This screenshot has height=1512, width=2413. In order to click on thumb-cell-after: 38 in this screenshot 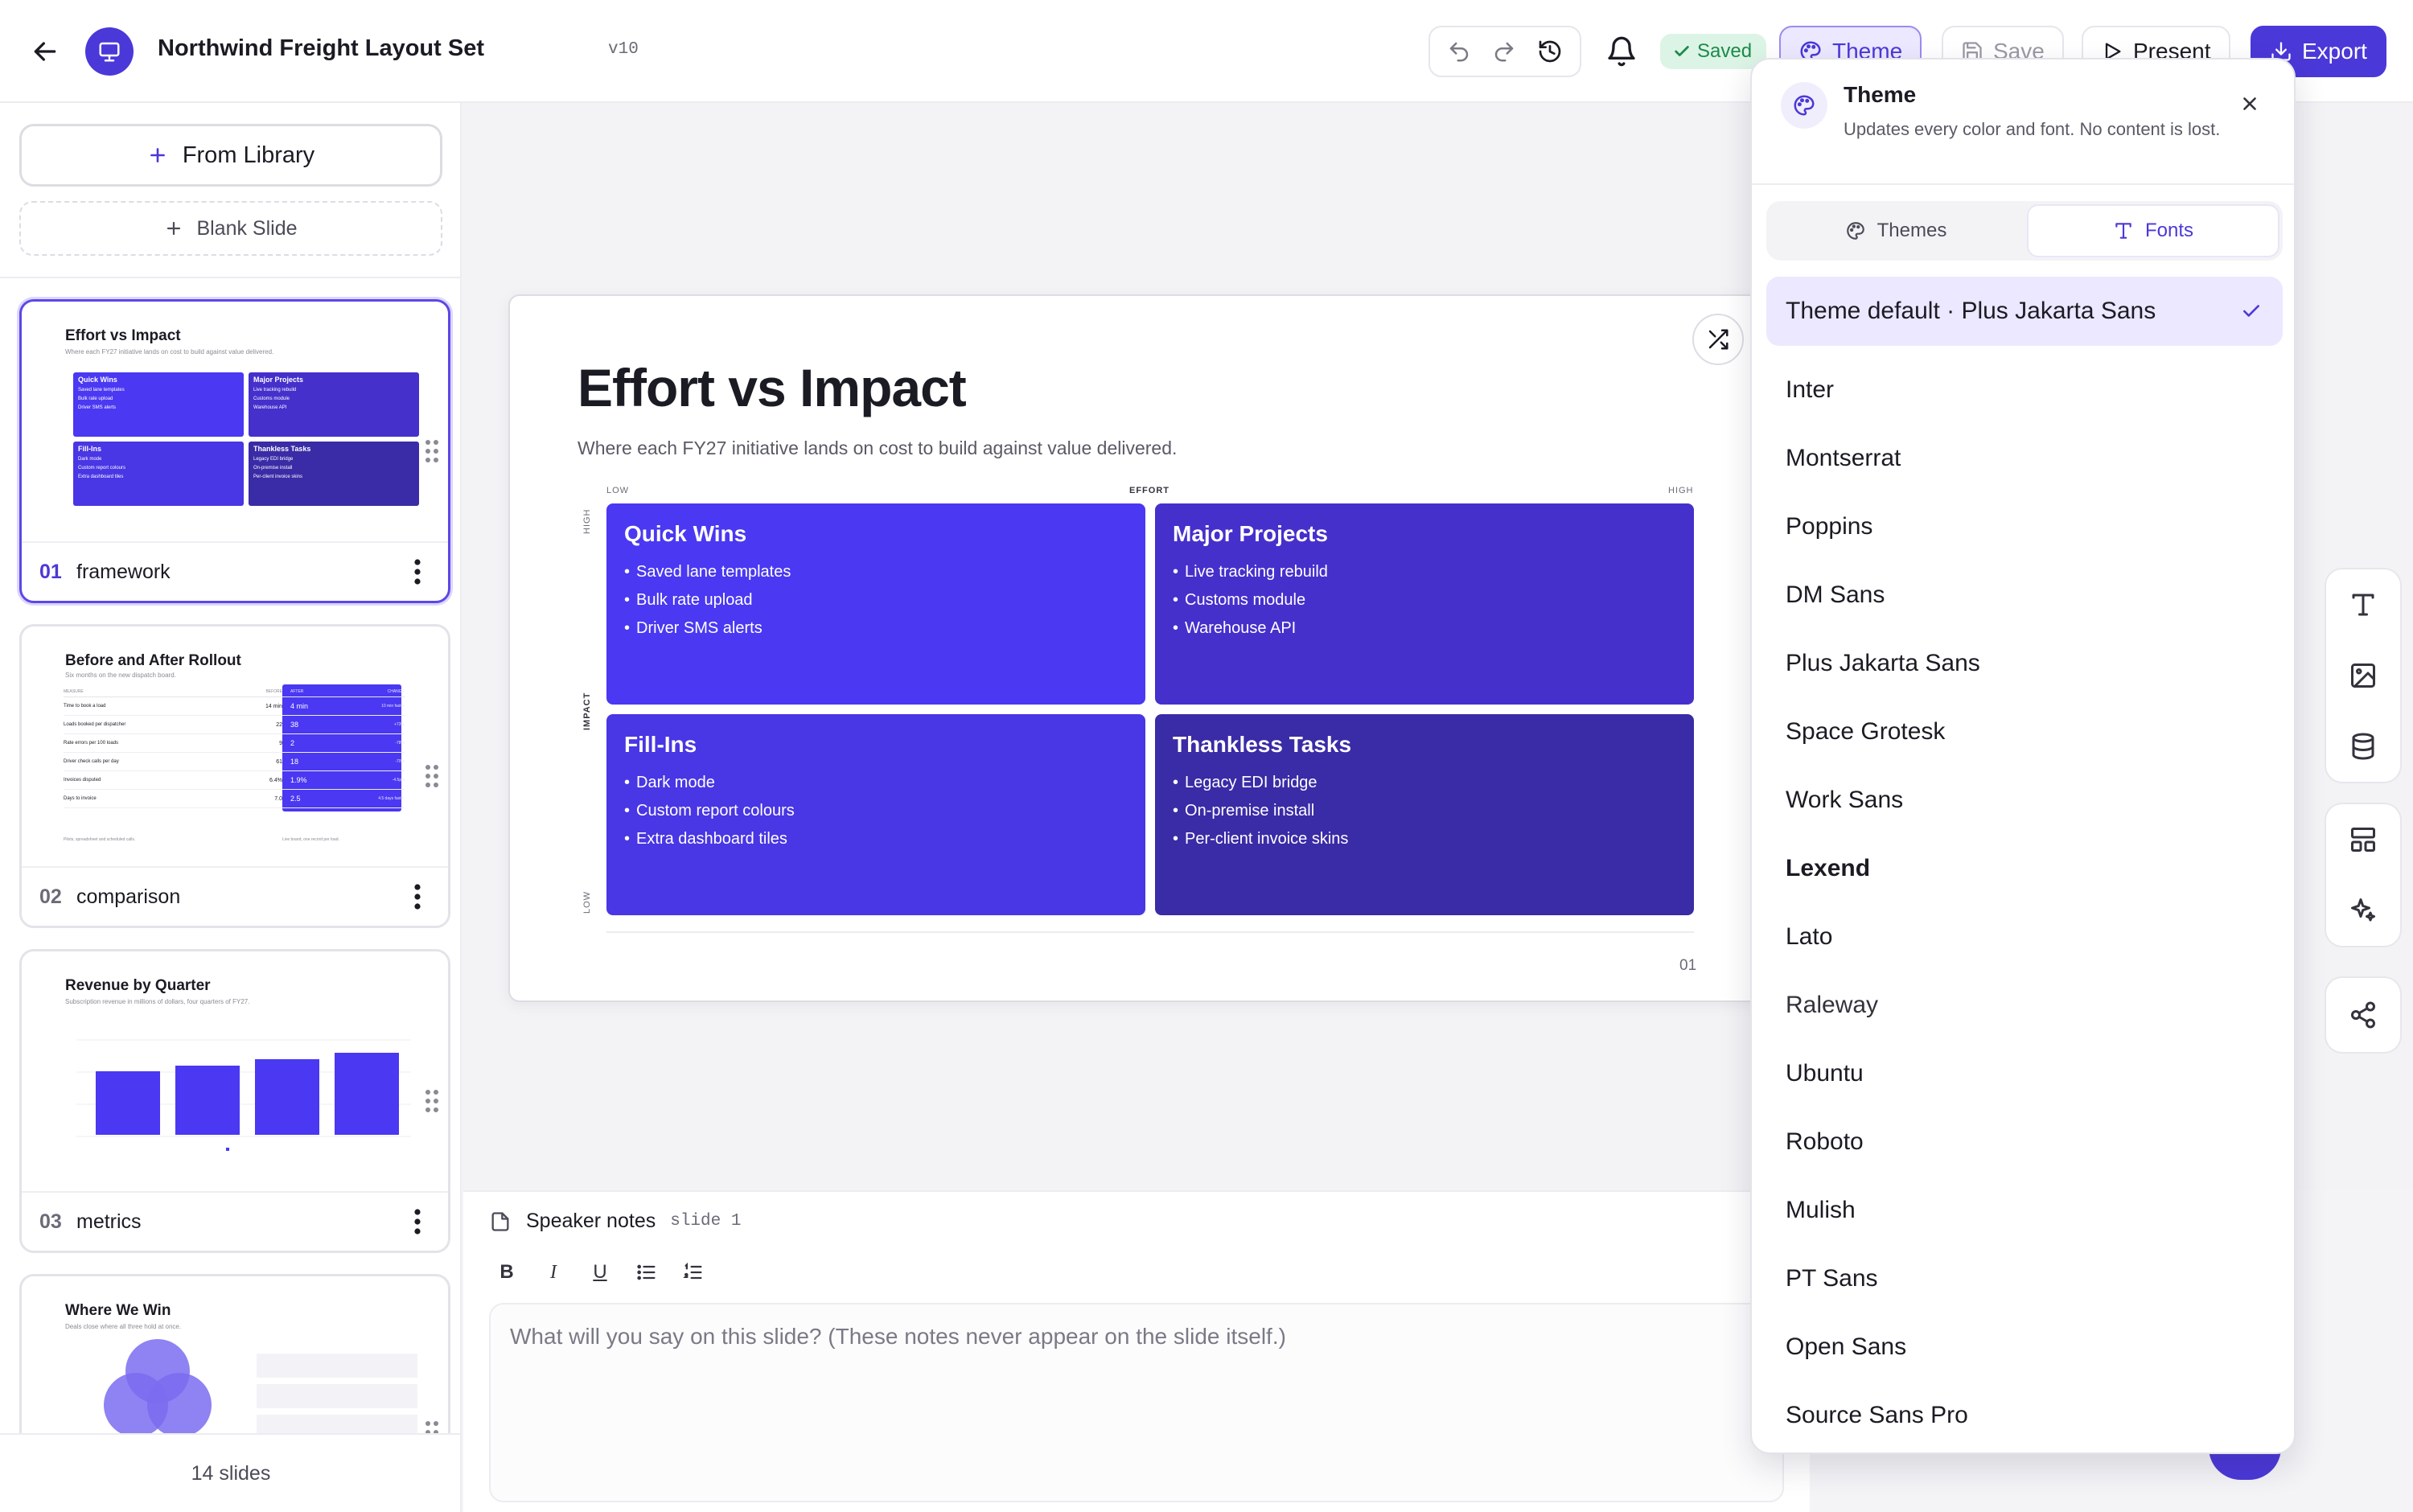, I will do `click(294, 725)`.